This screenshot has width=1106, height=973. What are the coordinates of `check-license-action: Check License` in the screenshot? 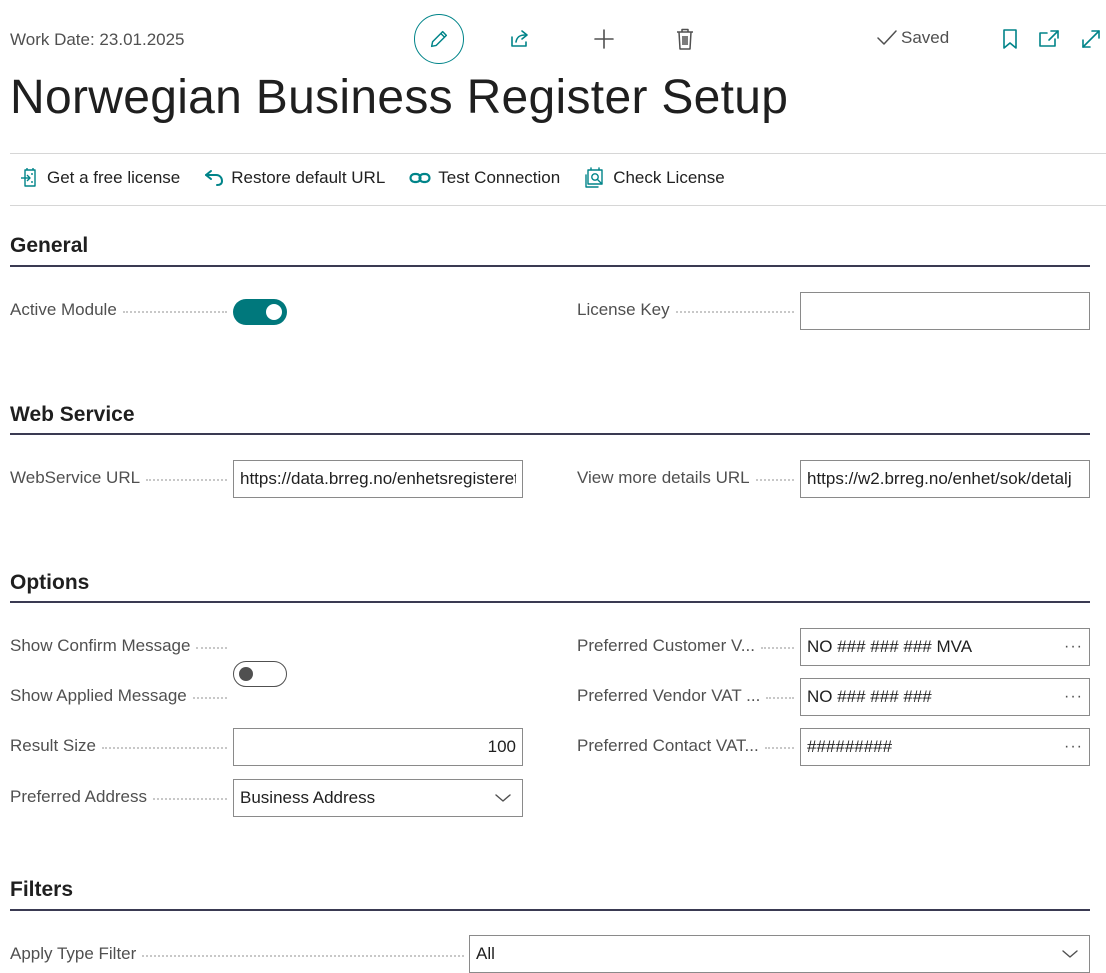 It's located at (654, 178).